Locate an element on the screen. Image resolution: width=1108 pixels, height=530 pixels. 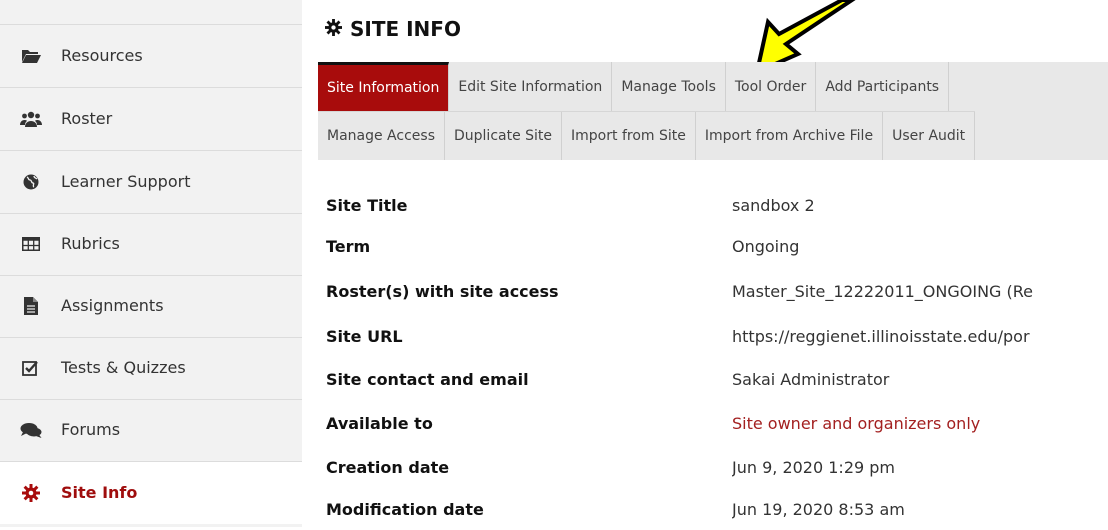
file-icon is located at coordinates (31, 306).